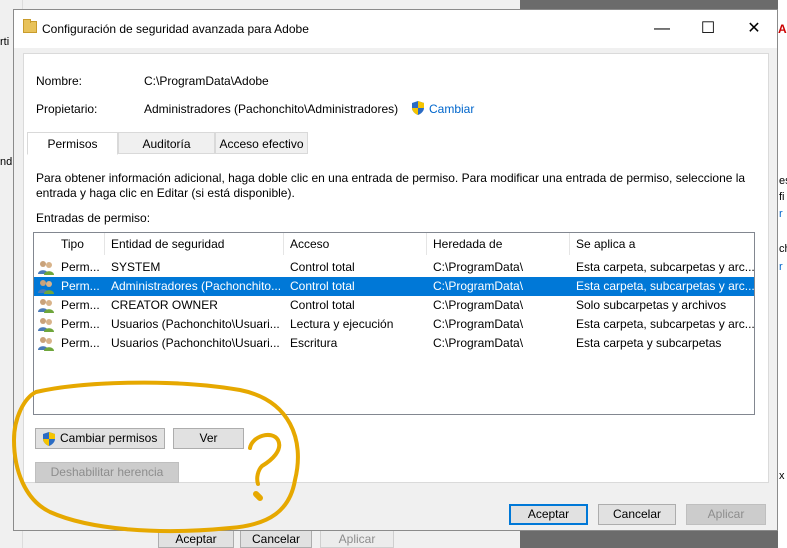  What do you see at coordinates (156, 457) in the screenshot?
I see `handdrawn-annotation` at bounding box center [156, 457].